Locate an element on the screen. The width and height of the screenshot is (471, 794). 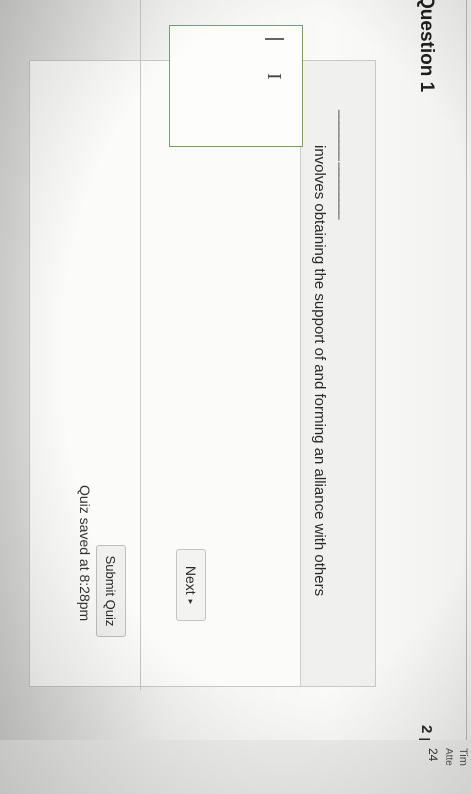
quiz-side-panel is located at coordinates (235, 767).